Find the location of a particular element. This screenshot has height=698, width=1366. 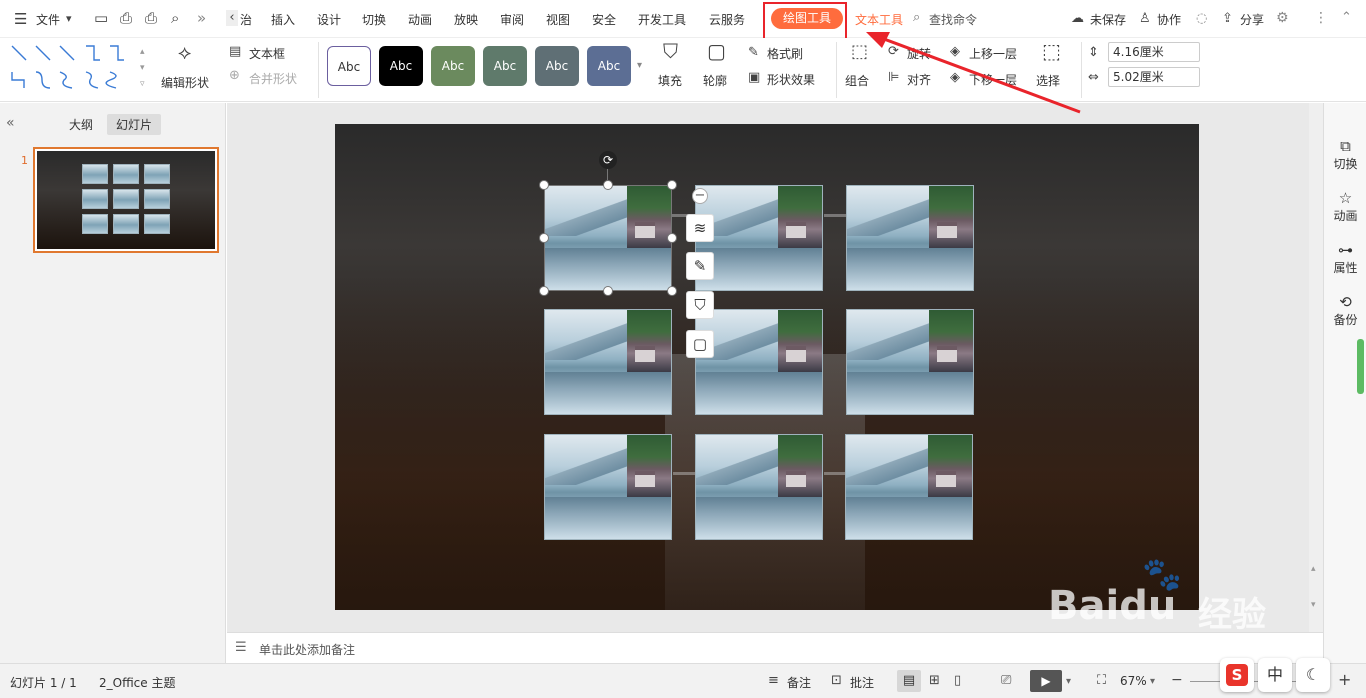

reading-view-icon: ▯ is located at coordinates (957, 681).